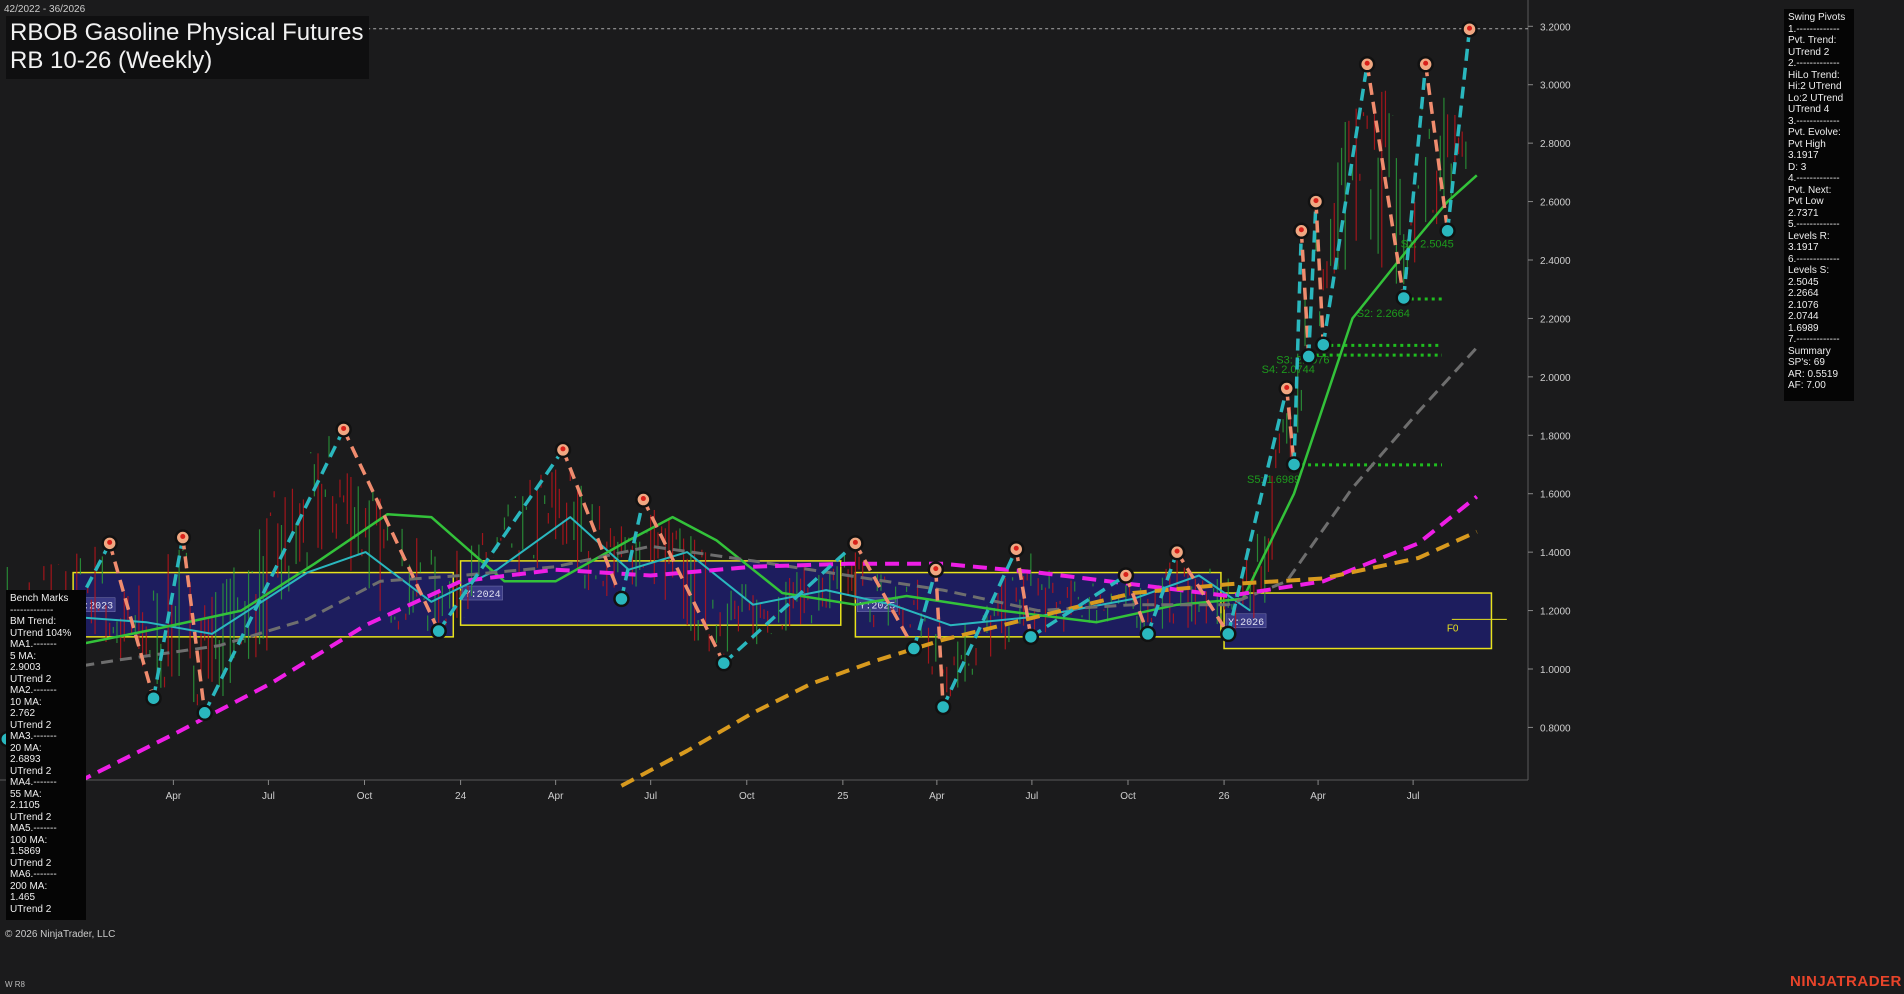 This screenshot has width=1904, height=994. What do you see at coordinates (1797, 167) in the screenshot?
I see `swing-pivots-line: D: 3` at bounding box center [1797, 167].